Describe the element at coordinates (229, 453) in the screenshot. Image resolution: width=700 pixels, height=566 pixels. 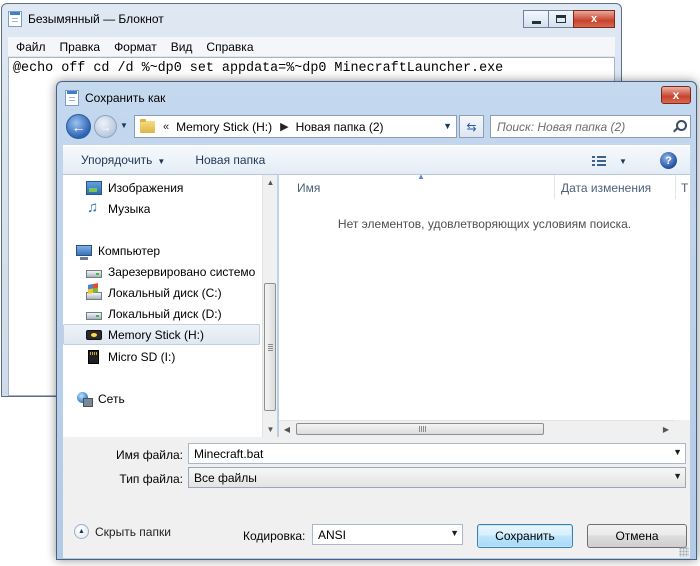
I see `filename-value: Minecraft.bat` at that location.